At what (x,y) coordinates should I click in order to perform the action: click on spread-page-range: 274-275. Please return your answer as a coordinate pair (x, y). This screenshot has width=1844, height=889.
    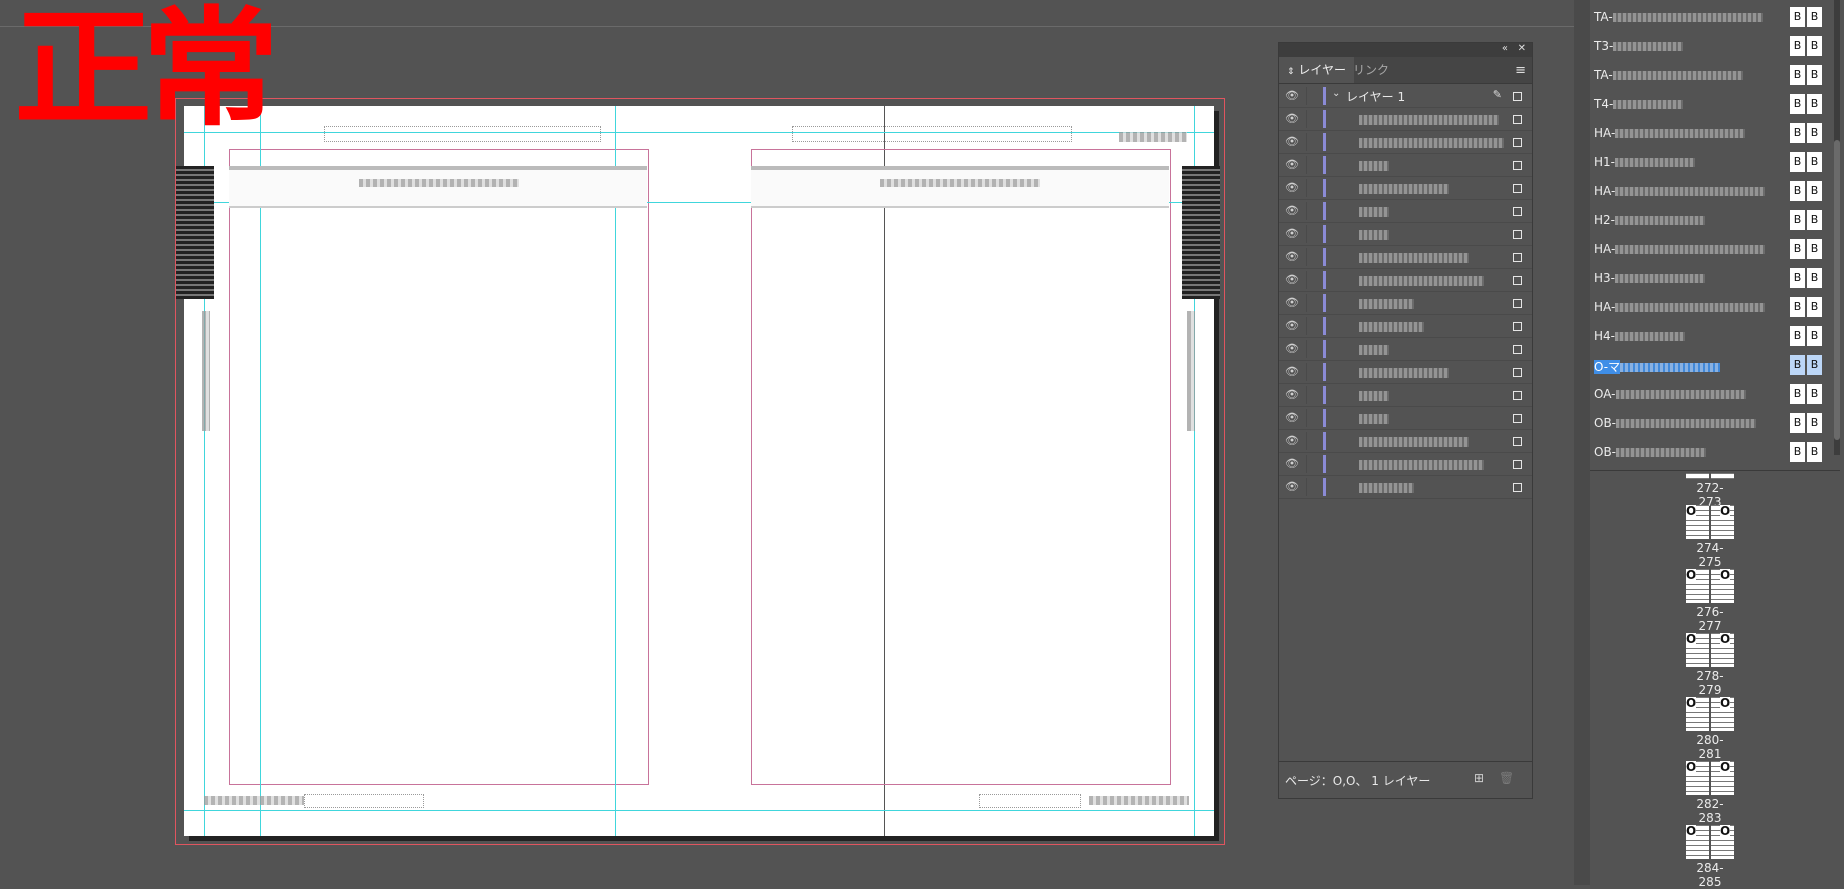
    Looking at the image, I should click on (1710, 555).